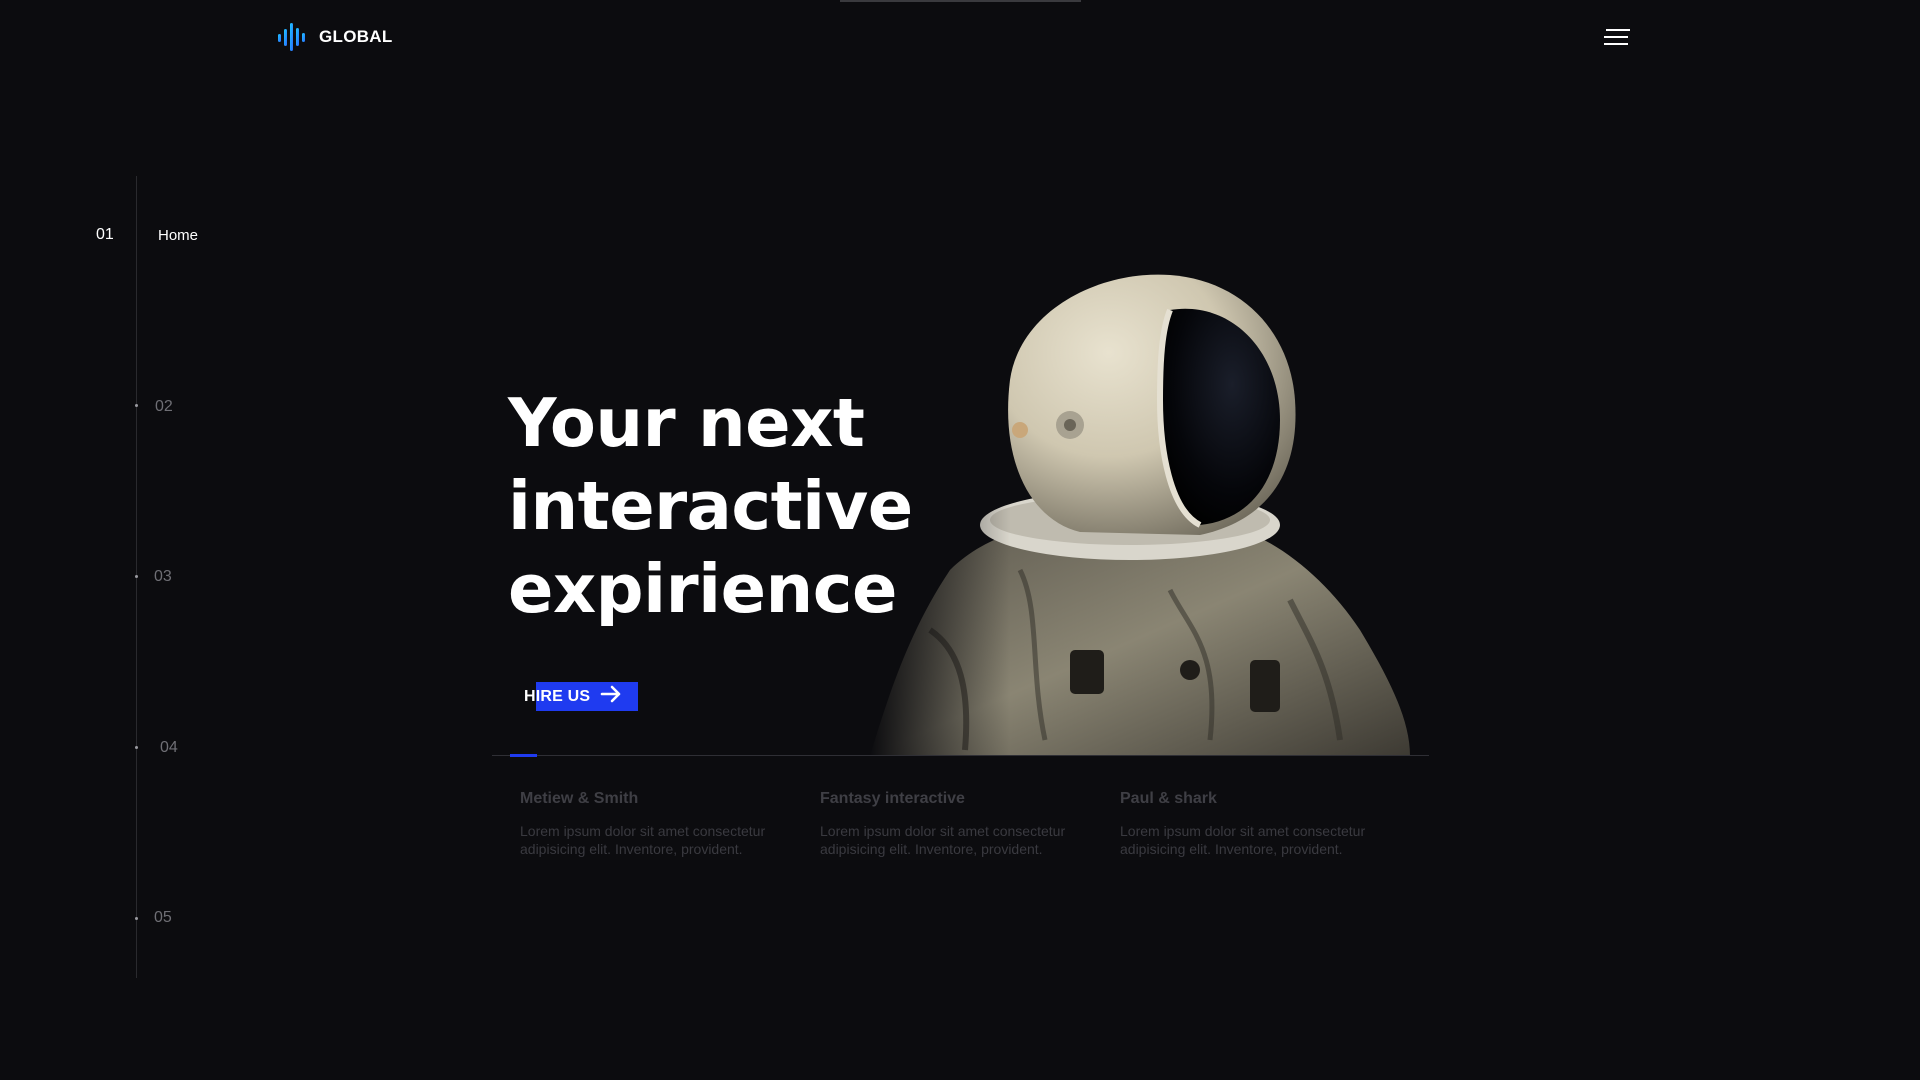 This screenshot has width=1920, height=1080. What do you see at coordinates (1168, 798) in the screenshot?
I see `card-title: Paul & shark` at bounding box center [1168, 798].